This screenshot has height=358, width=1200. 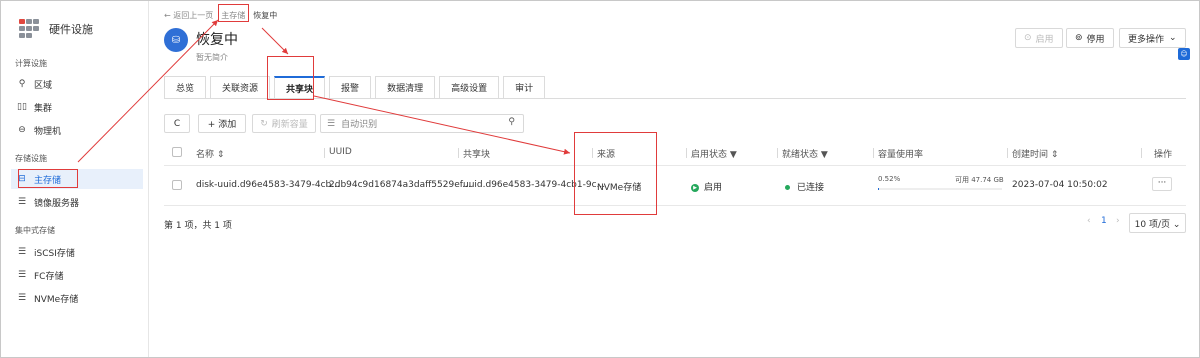 I want to click on search-icon: ⚲, so click(x=511, y=122).